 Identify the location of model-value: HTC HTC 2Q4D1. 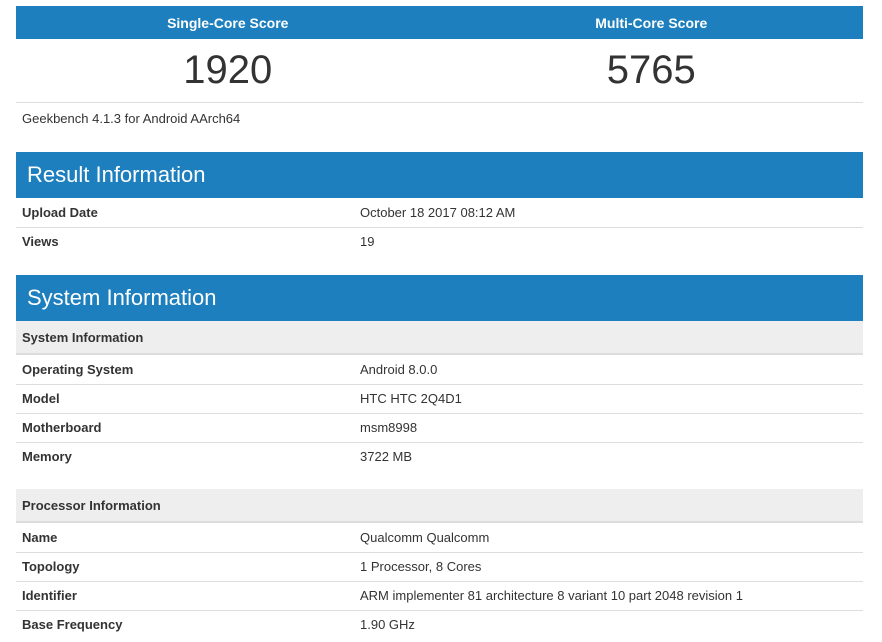
(609, 399).